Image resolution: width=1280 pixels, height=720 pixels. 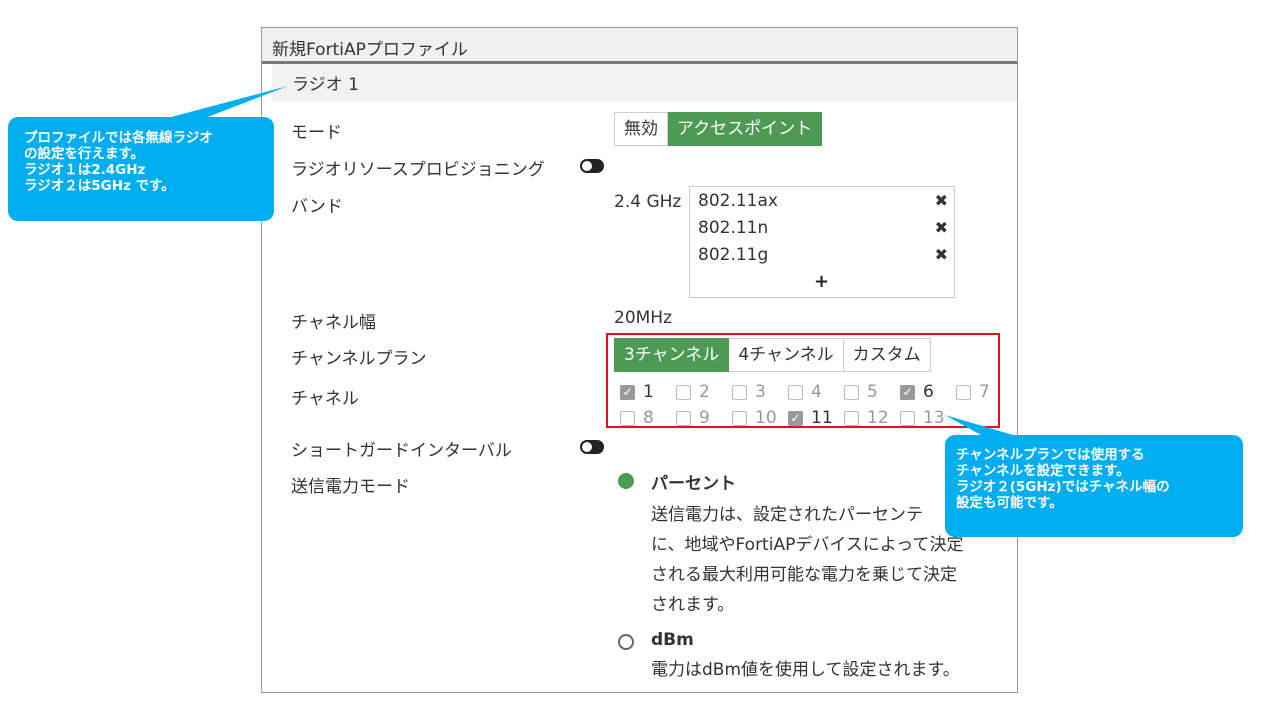 What do you see at coordinates (84, 154) in the screenshot?
I see `callout-line: の設定を行えます。` at bounding box center [84, 154].